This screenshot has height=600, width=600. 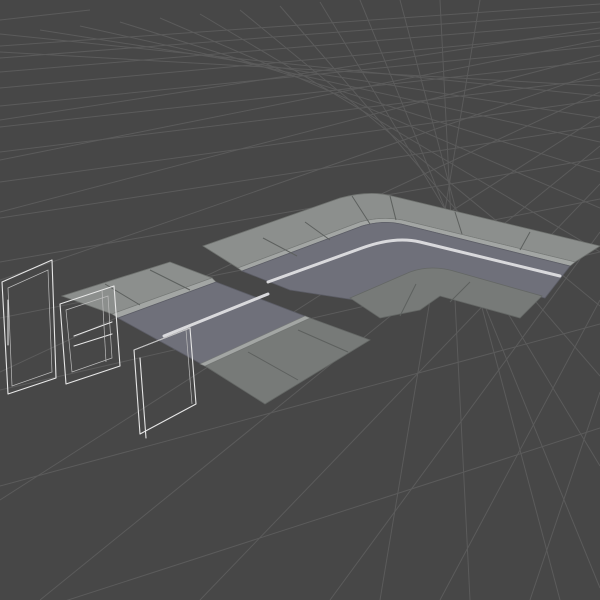 I want to click on frame-1-outline, so click(x=29, y=327).